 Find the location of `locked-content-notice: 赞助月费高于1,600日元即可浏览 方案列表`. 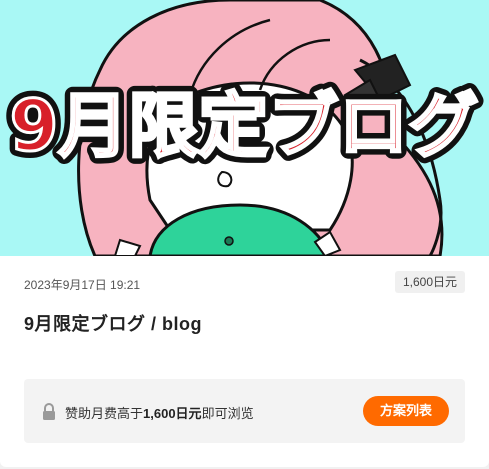

locked-content-notice: 赞助月费高于1,600日元即可浏览 方案列表 is located at coordinates (244, 411).